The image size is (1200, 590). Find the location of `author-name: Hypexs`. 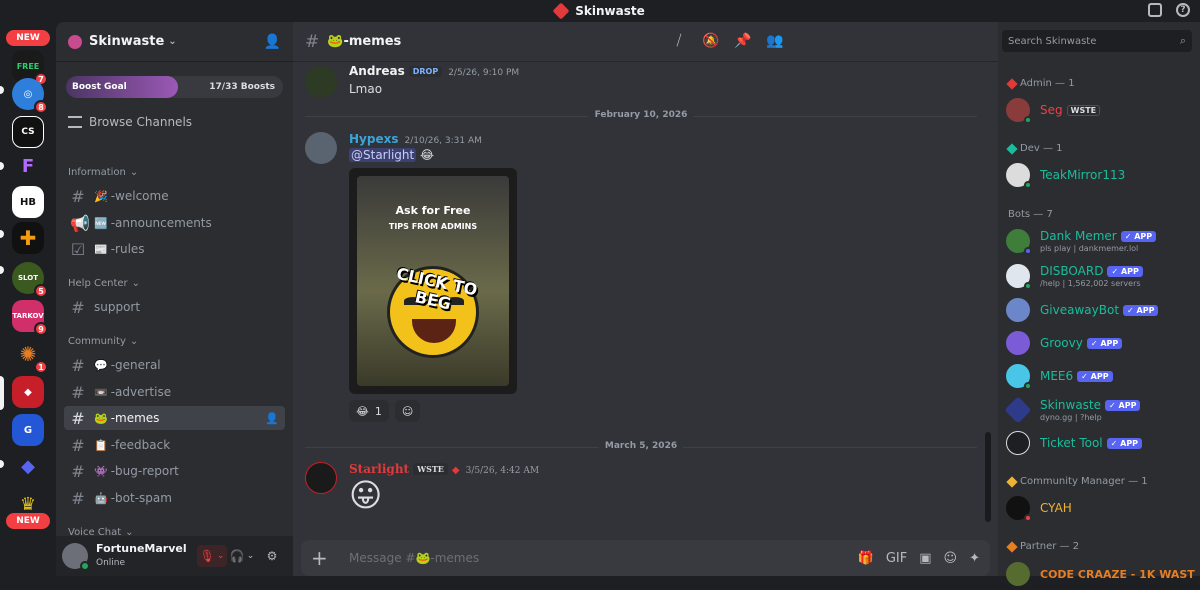

author-name: Hypexs is located at coordinates (373, 139).